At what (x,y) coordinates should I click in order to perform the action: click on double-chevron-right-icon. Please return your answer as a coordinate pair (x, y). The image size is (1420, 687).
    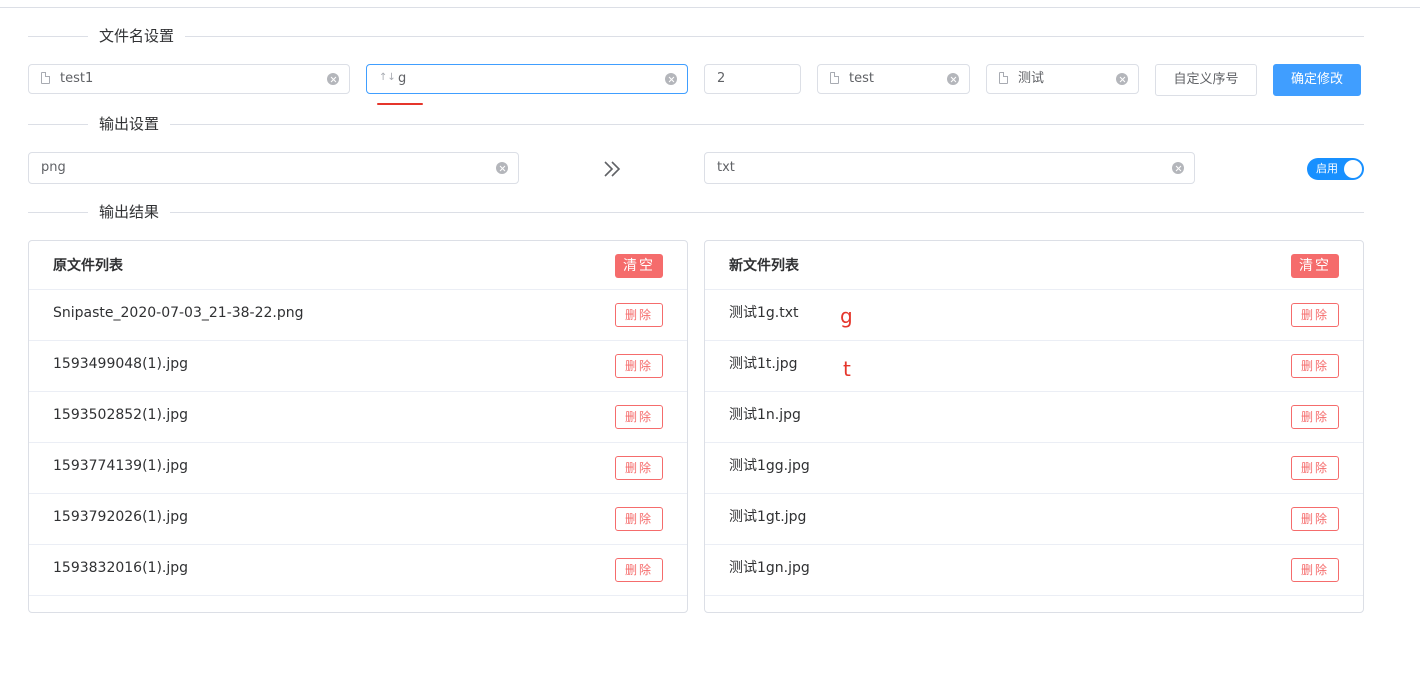
    Looking at the image, I should click on (612, 169).